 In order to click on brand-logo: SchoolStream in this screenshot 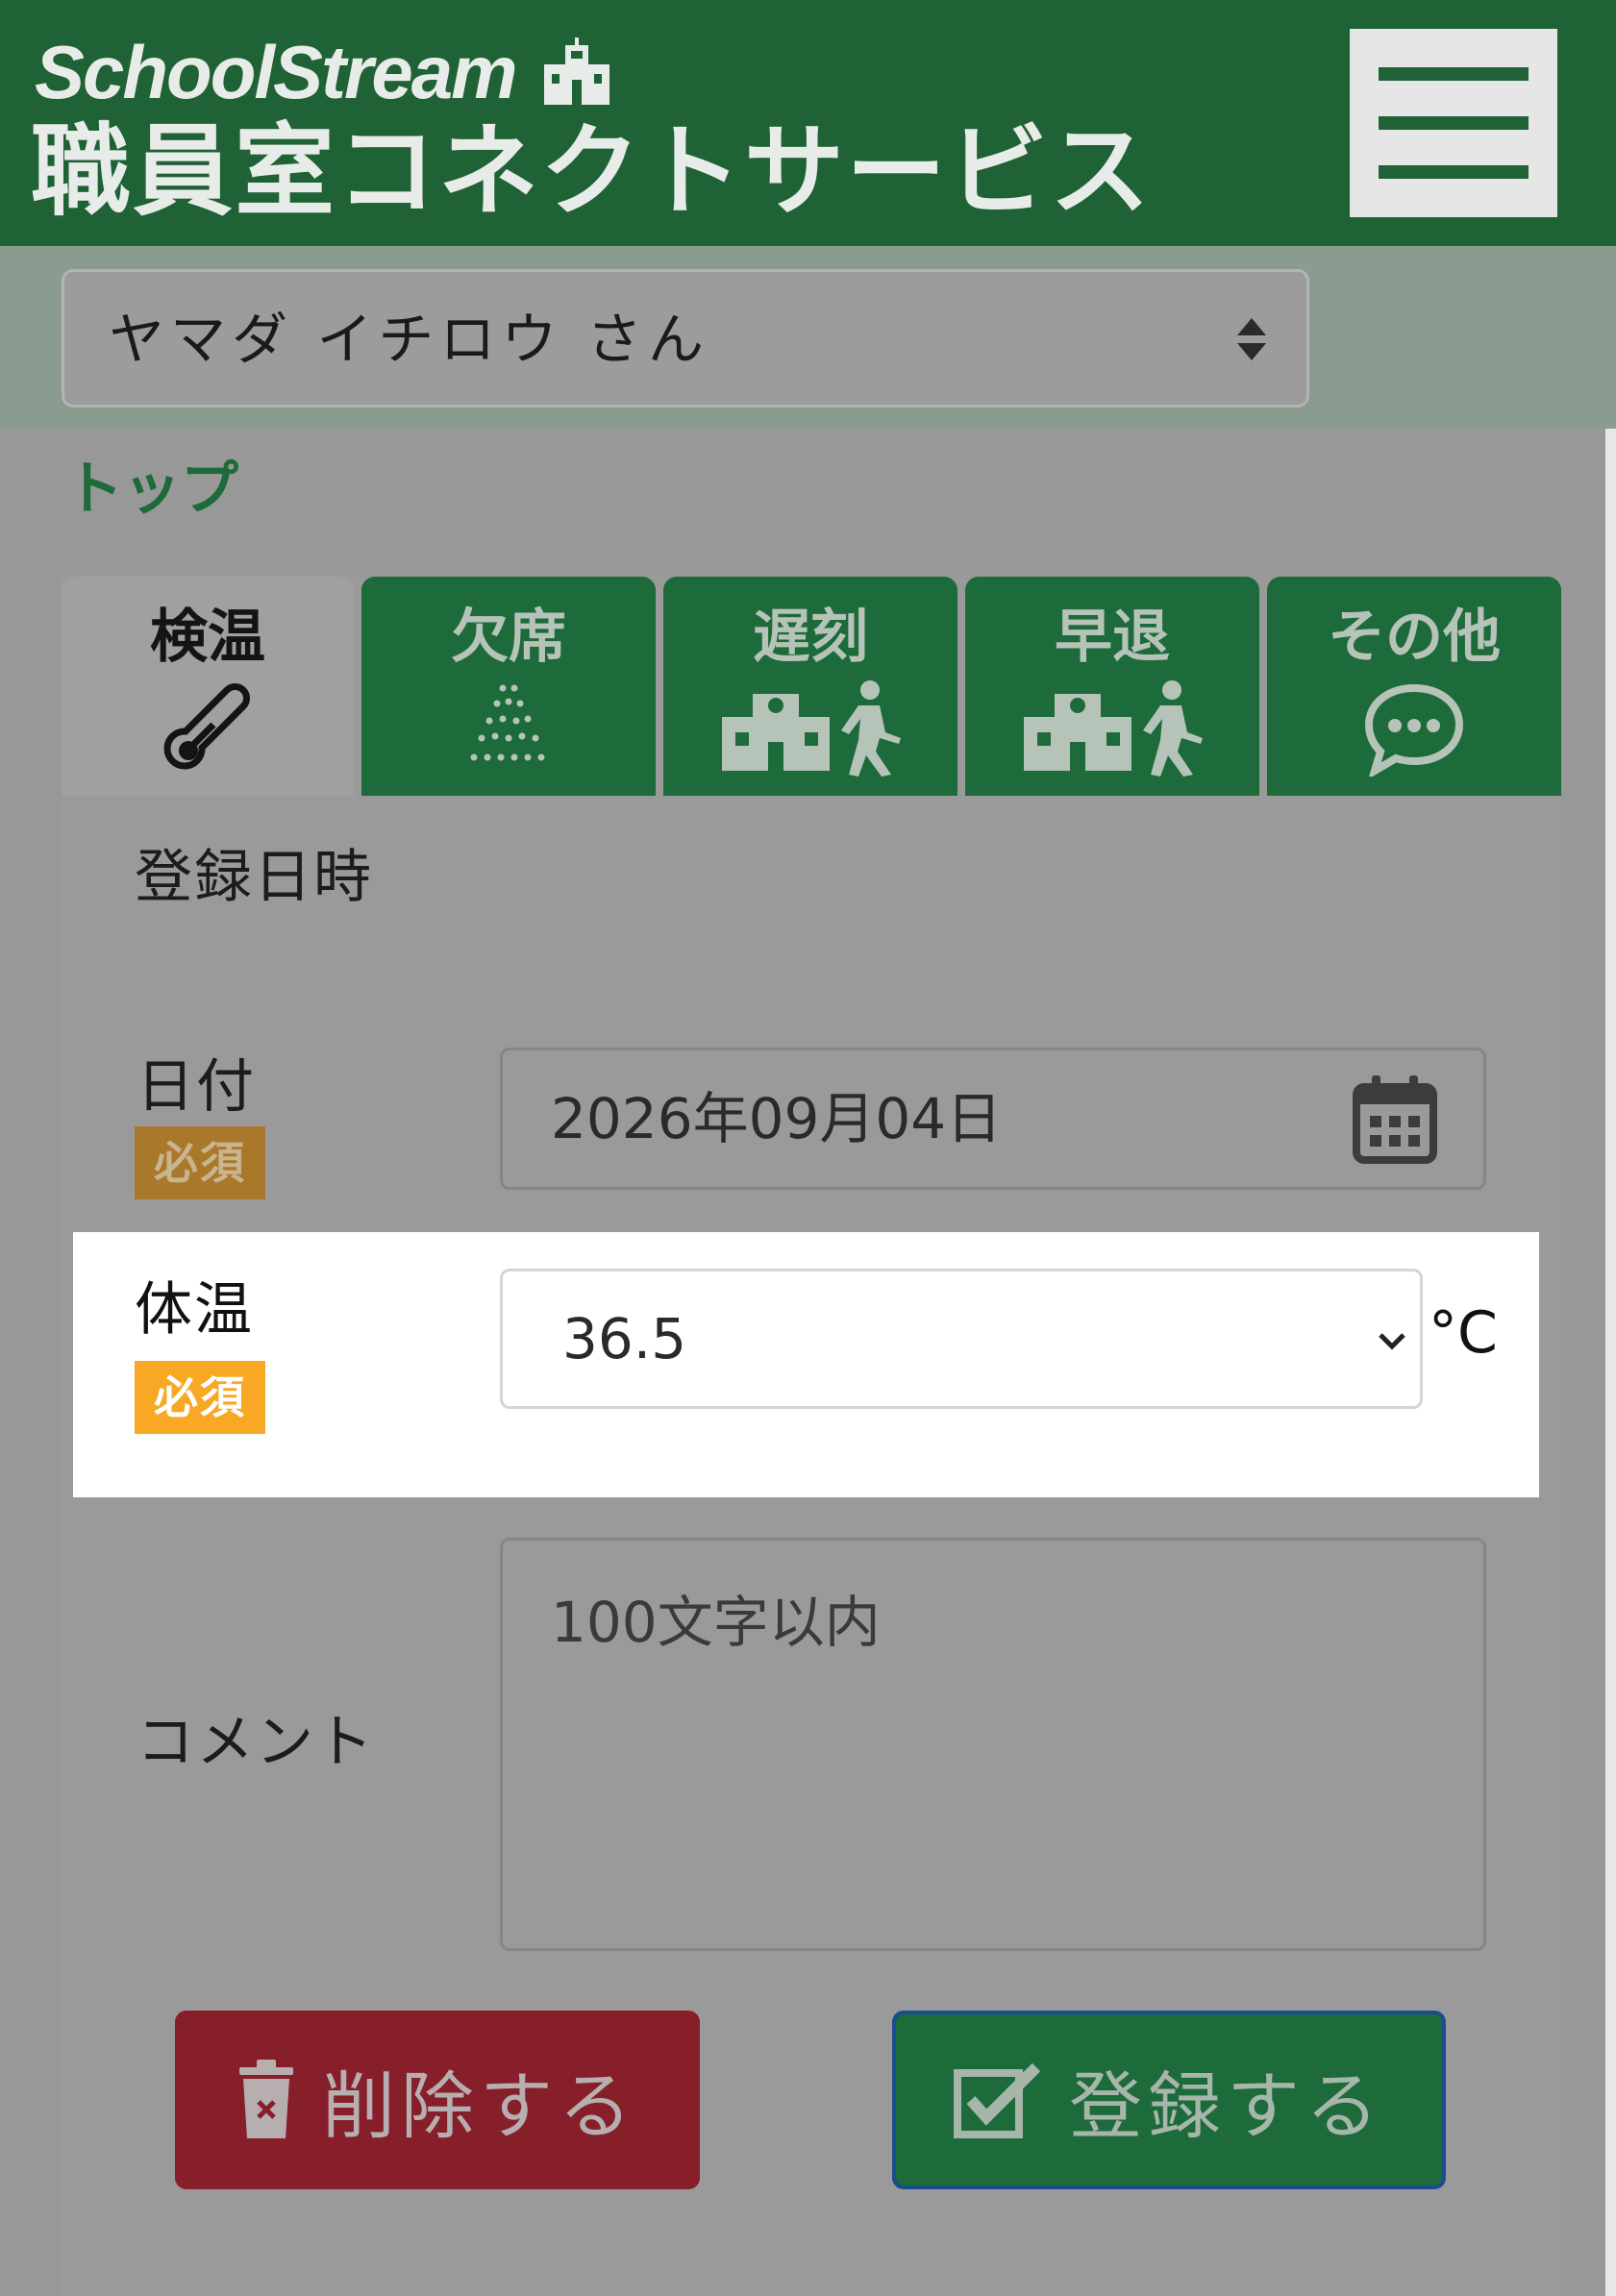, I will do `click(324, 72)`.